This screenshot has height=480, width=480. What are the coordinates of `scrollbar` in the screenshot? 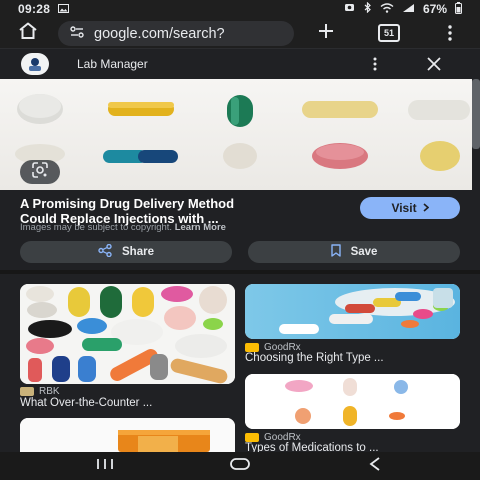 It's located at (476, 114).